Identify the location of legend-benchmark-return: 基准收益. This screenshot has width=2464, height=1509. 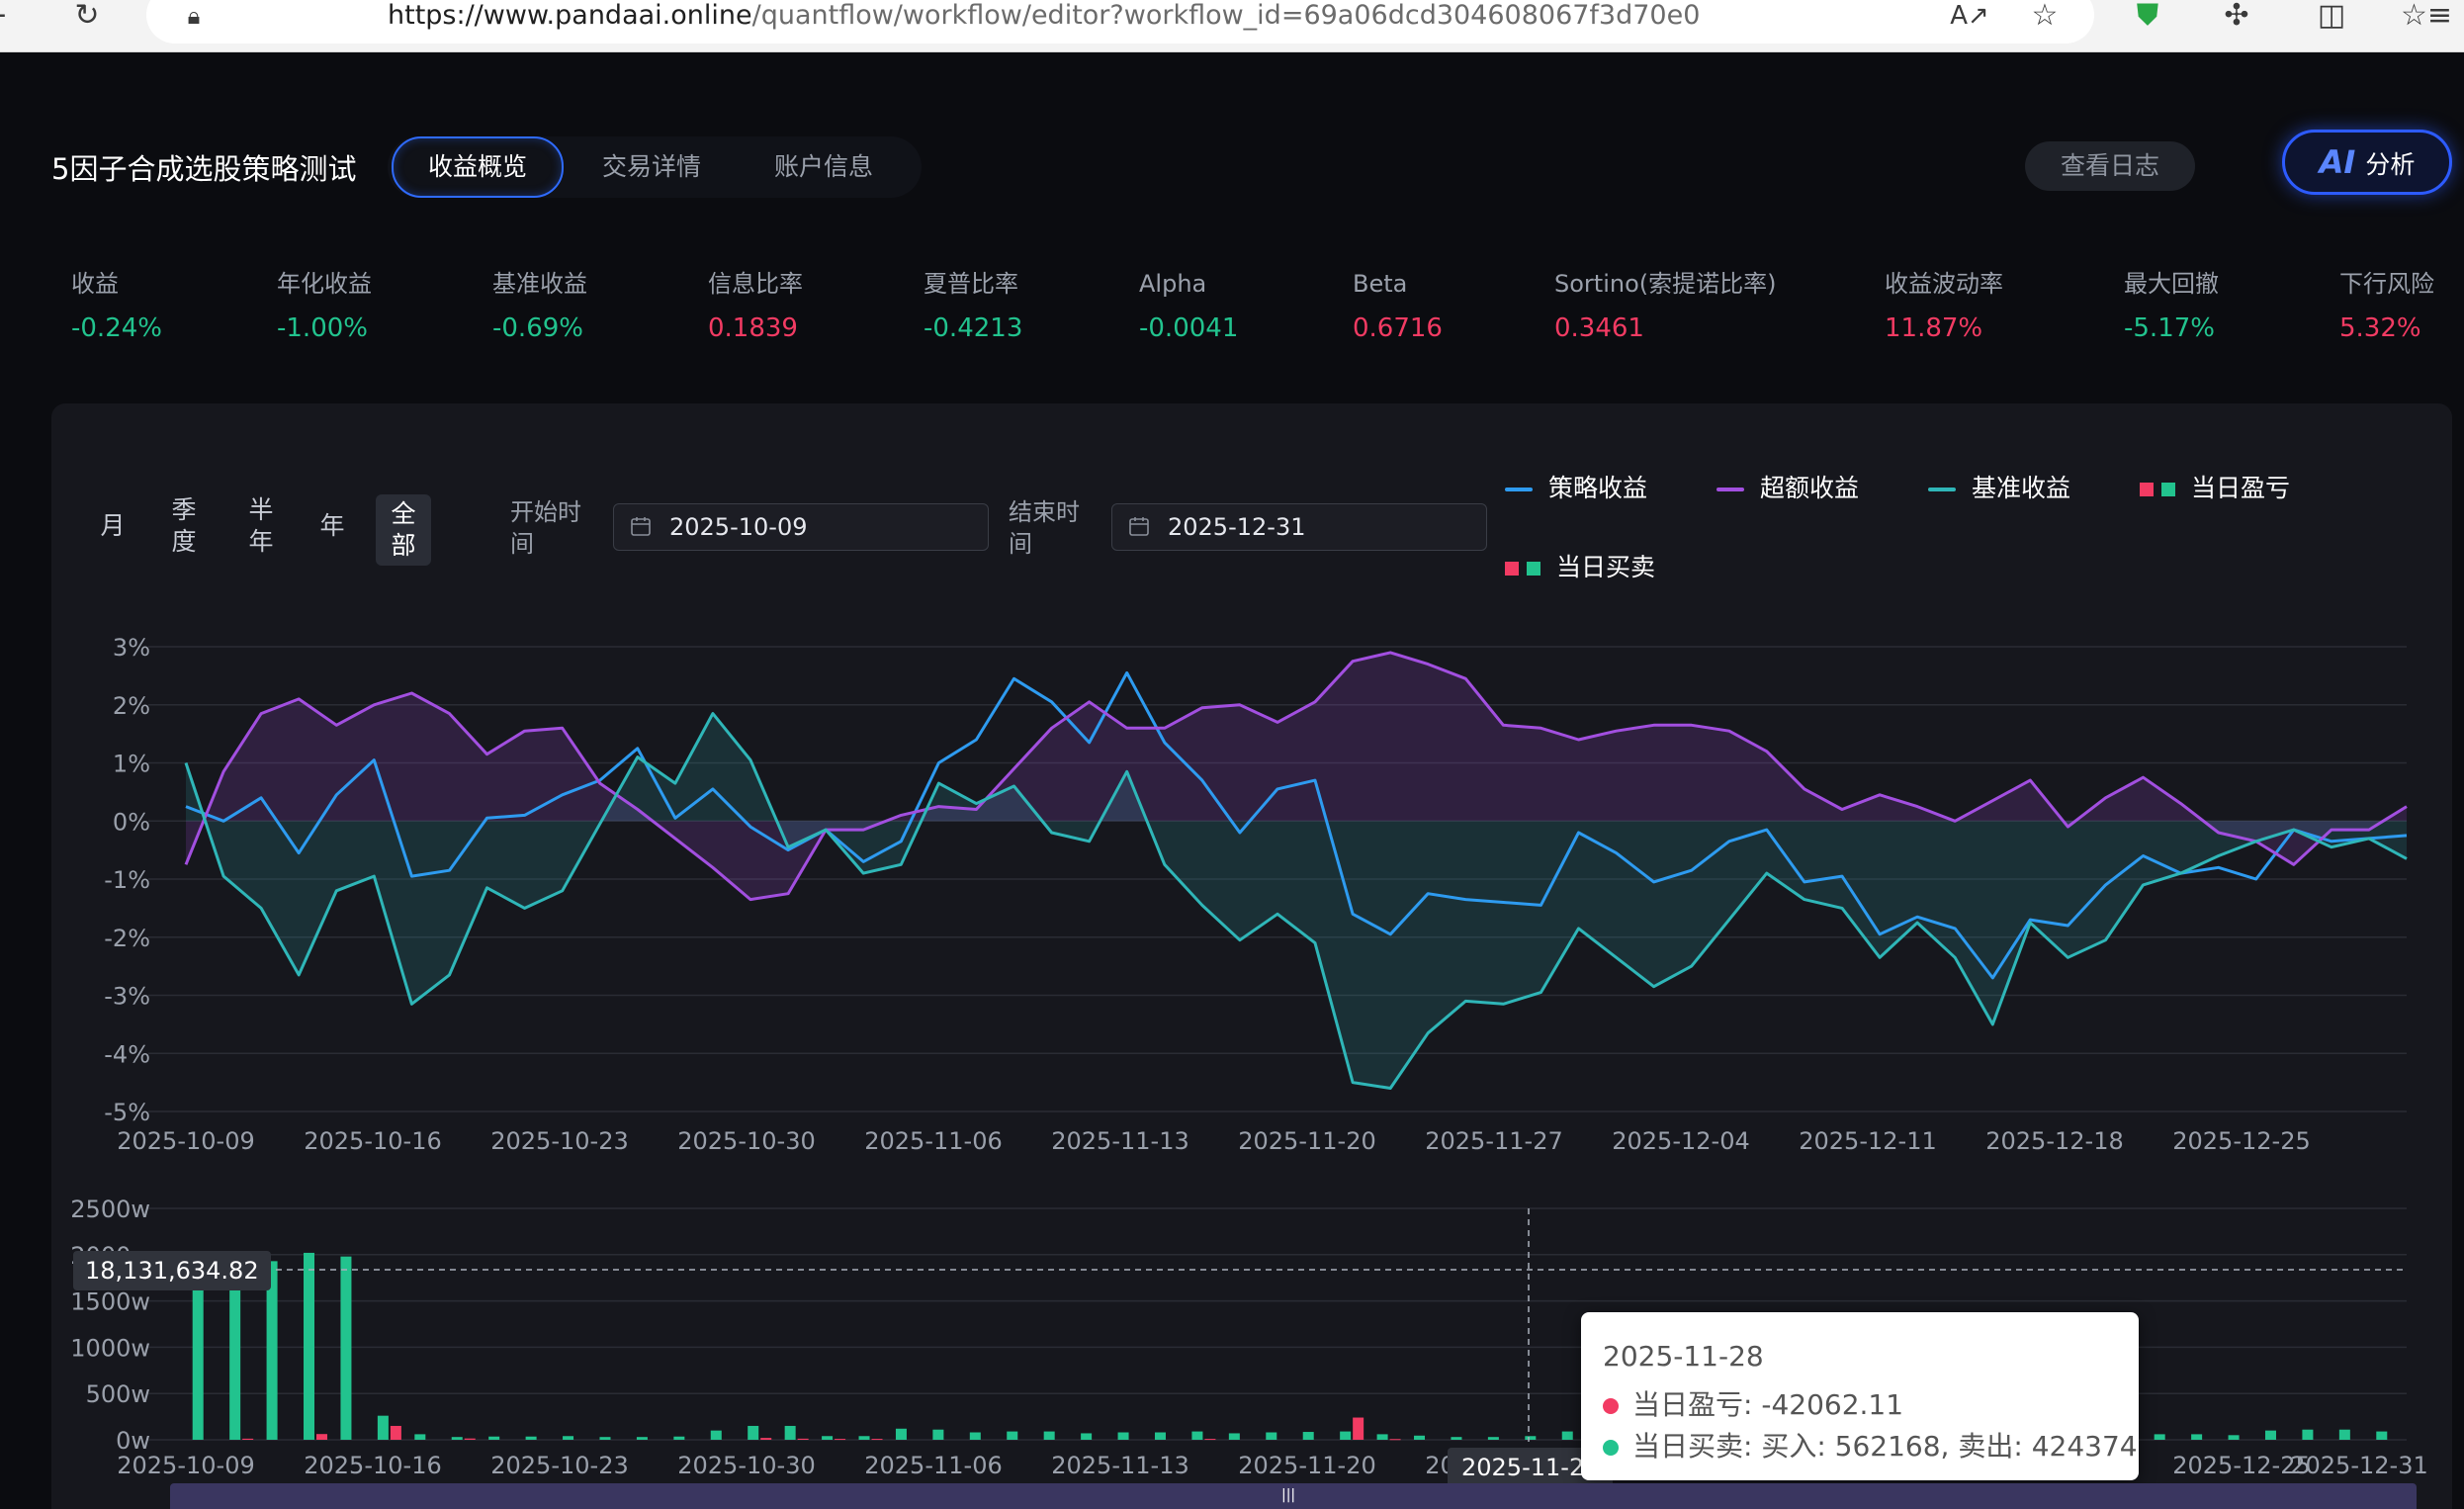
(1999, 489).